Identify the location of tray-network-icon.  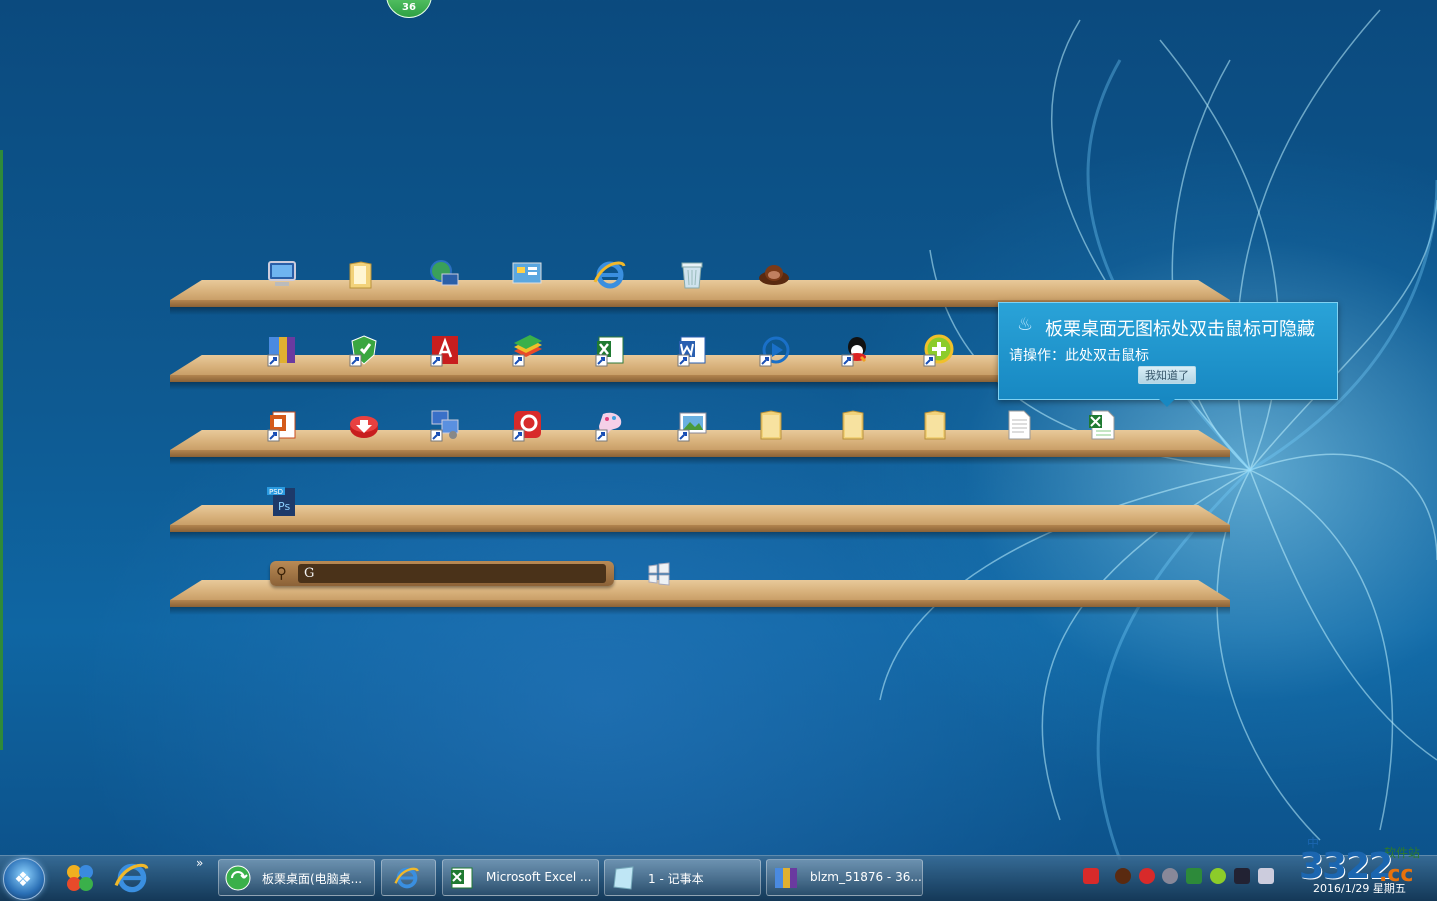
(1170, 876).